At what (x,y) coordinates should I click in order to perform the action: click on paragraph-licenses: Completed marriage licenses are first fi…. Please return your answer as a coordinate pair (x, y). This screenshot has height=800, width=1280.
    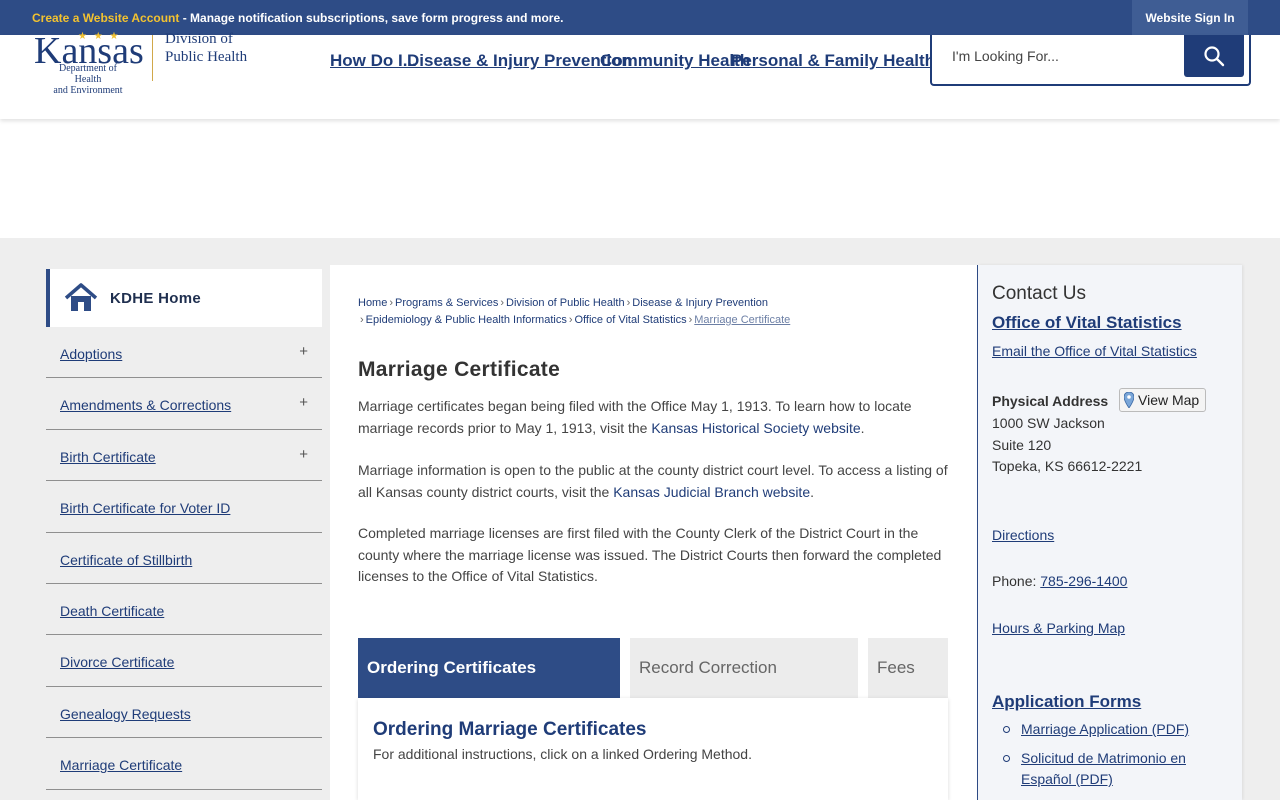
    Looking at the image, I should click on (650, 554).